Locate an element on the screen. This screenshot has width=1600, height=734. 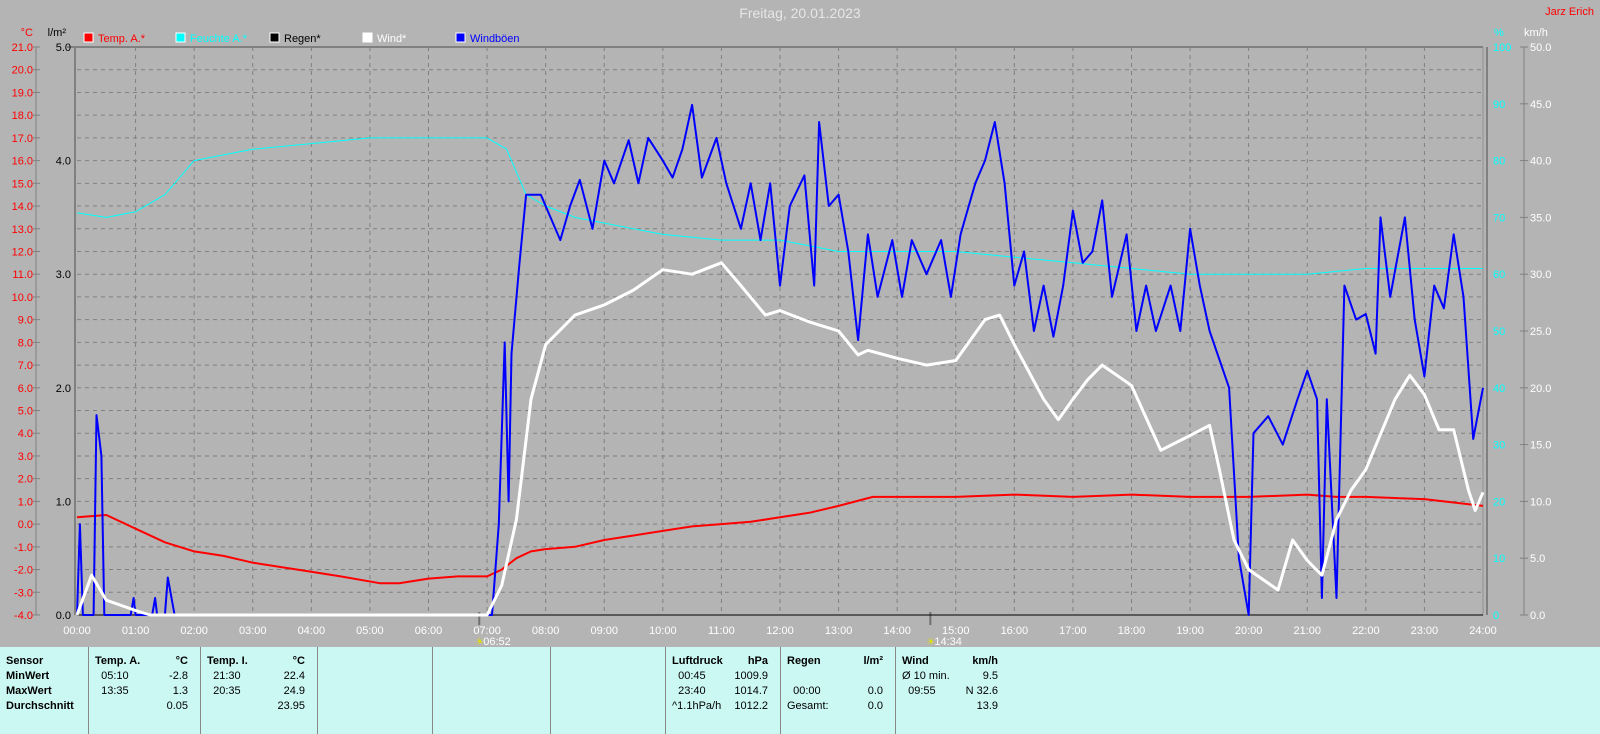
wind-tick-label: 10.0 is located at coordinates (1540, 502).